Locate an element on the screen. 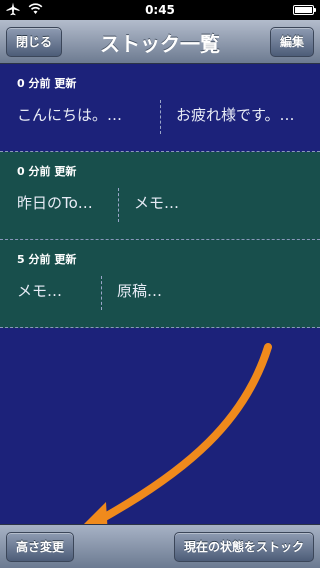  bottom-toolbar: 高さ変更 現在の状態をストック is located at coordinates (160, 546).